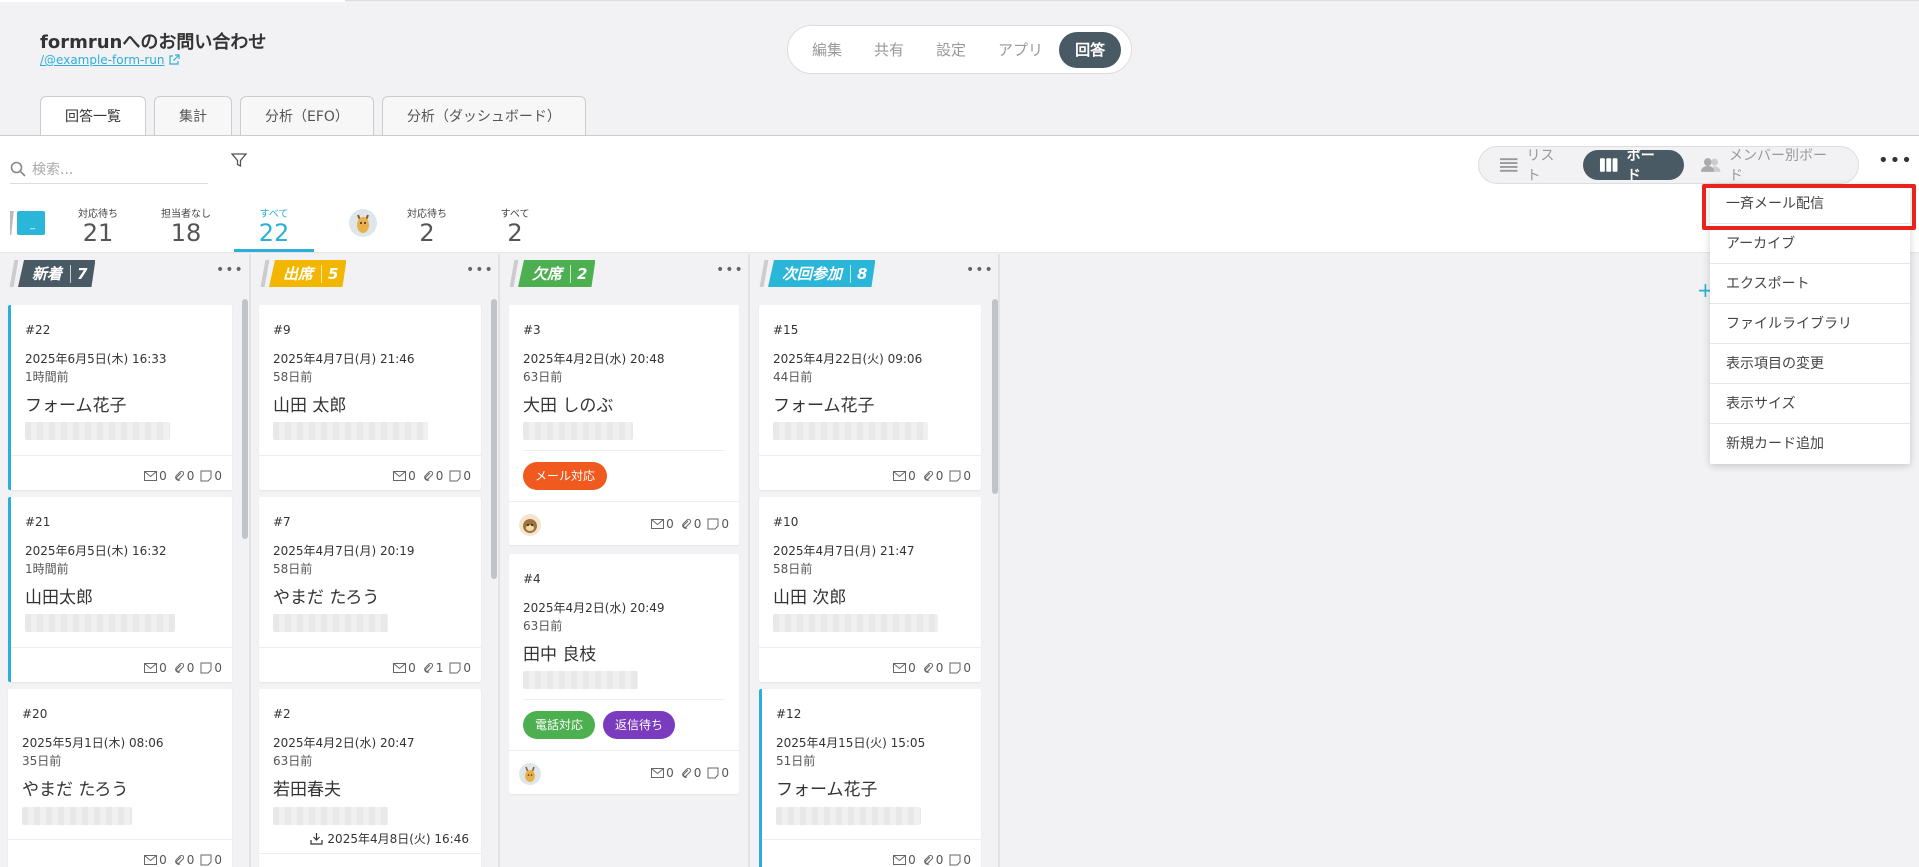 Image resolution: width=1919 pixels, height=867 pixels. What do you see at coordinates (639, 725) in the screenshot?
I see `tag-awaiting-reply: 返信待ち` at bounding box center [639, 725].